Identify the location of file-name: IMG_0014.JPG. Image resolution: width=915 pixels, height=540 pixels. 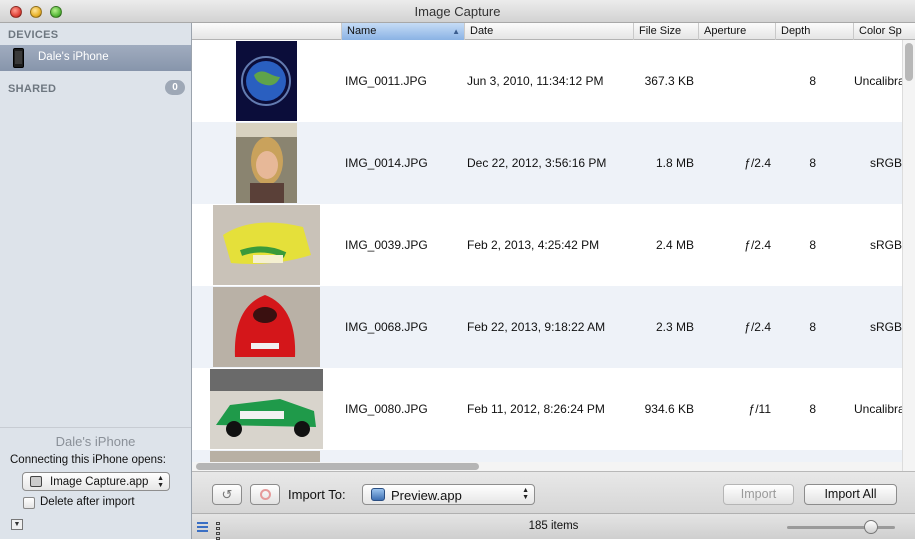
(386, 163).